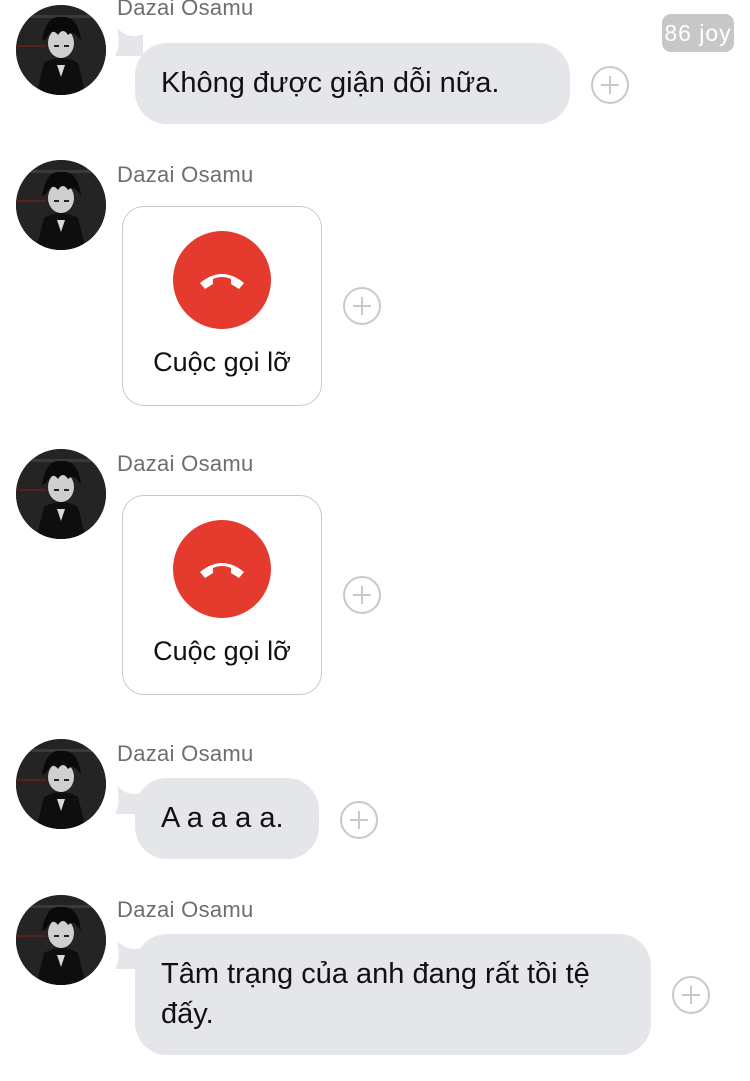 The height and width of the screenshot is (1081, 750). What do you see at coordinates (129, 42) in the screenshot?
I see `bubble-tail` at bounding box center [129, 42].